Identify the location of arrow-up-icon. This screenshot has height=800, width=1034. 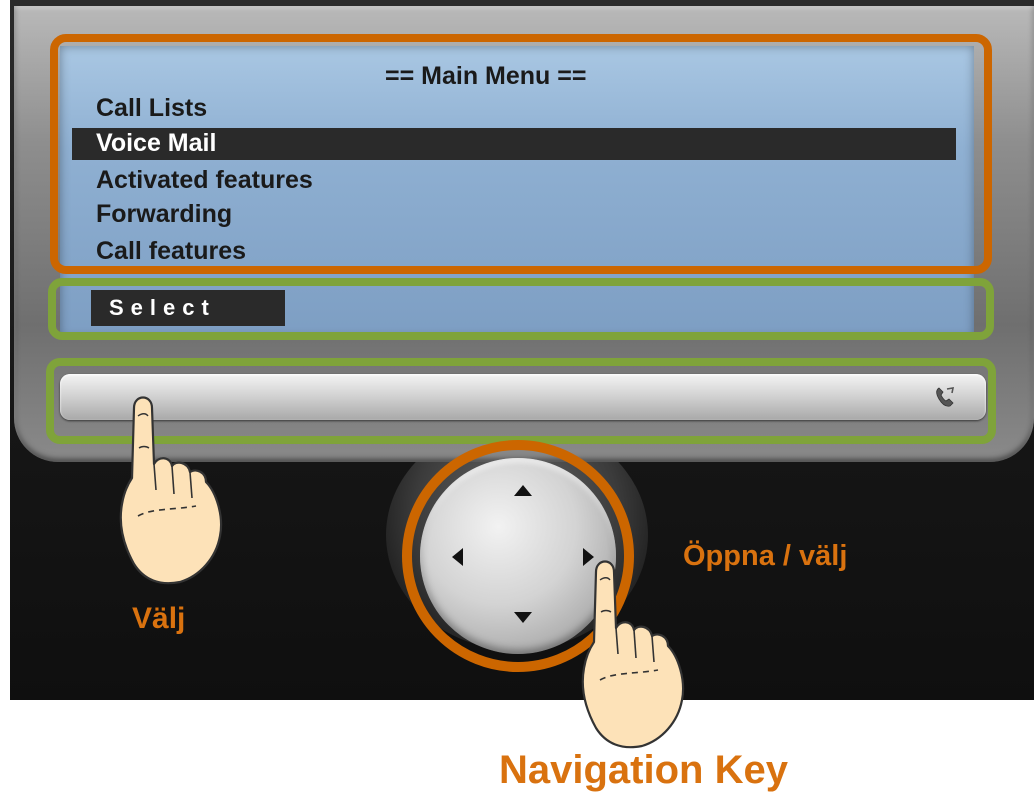
(523, 490).